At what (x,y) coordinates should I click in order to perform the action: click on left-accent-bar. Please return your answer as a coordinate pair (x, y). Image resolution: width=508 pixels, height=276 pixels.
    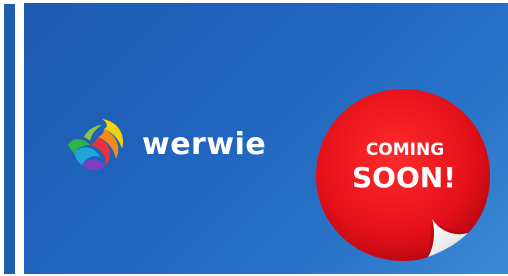
    Looking at the image, I should click on (9, 139).